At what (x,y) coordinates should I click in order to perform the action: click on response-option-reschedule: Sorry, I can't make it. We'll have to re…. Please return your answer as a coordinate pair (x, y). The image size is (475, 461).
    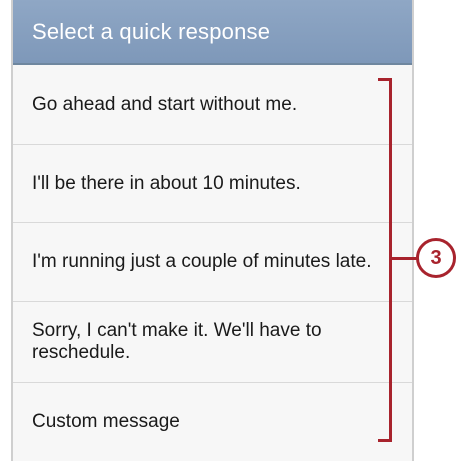
    Looking at the image, I should click on (212, 342).